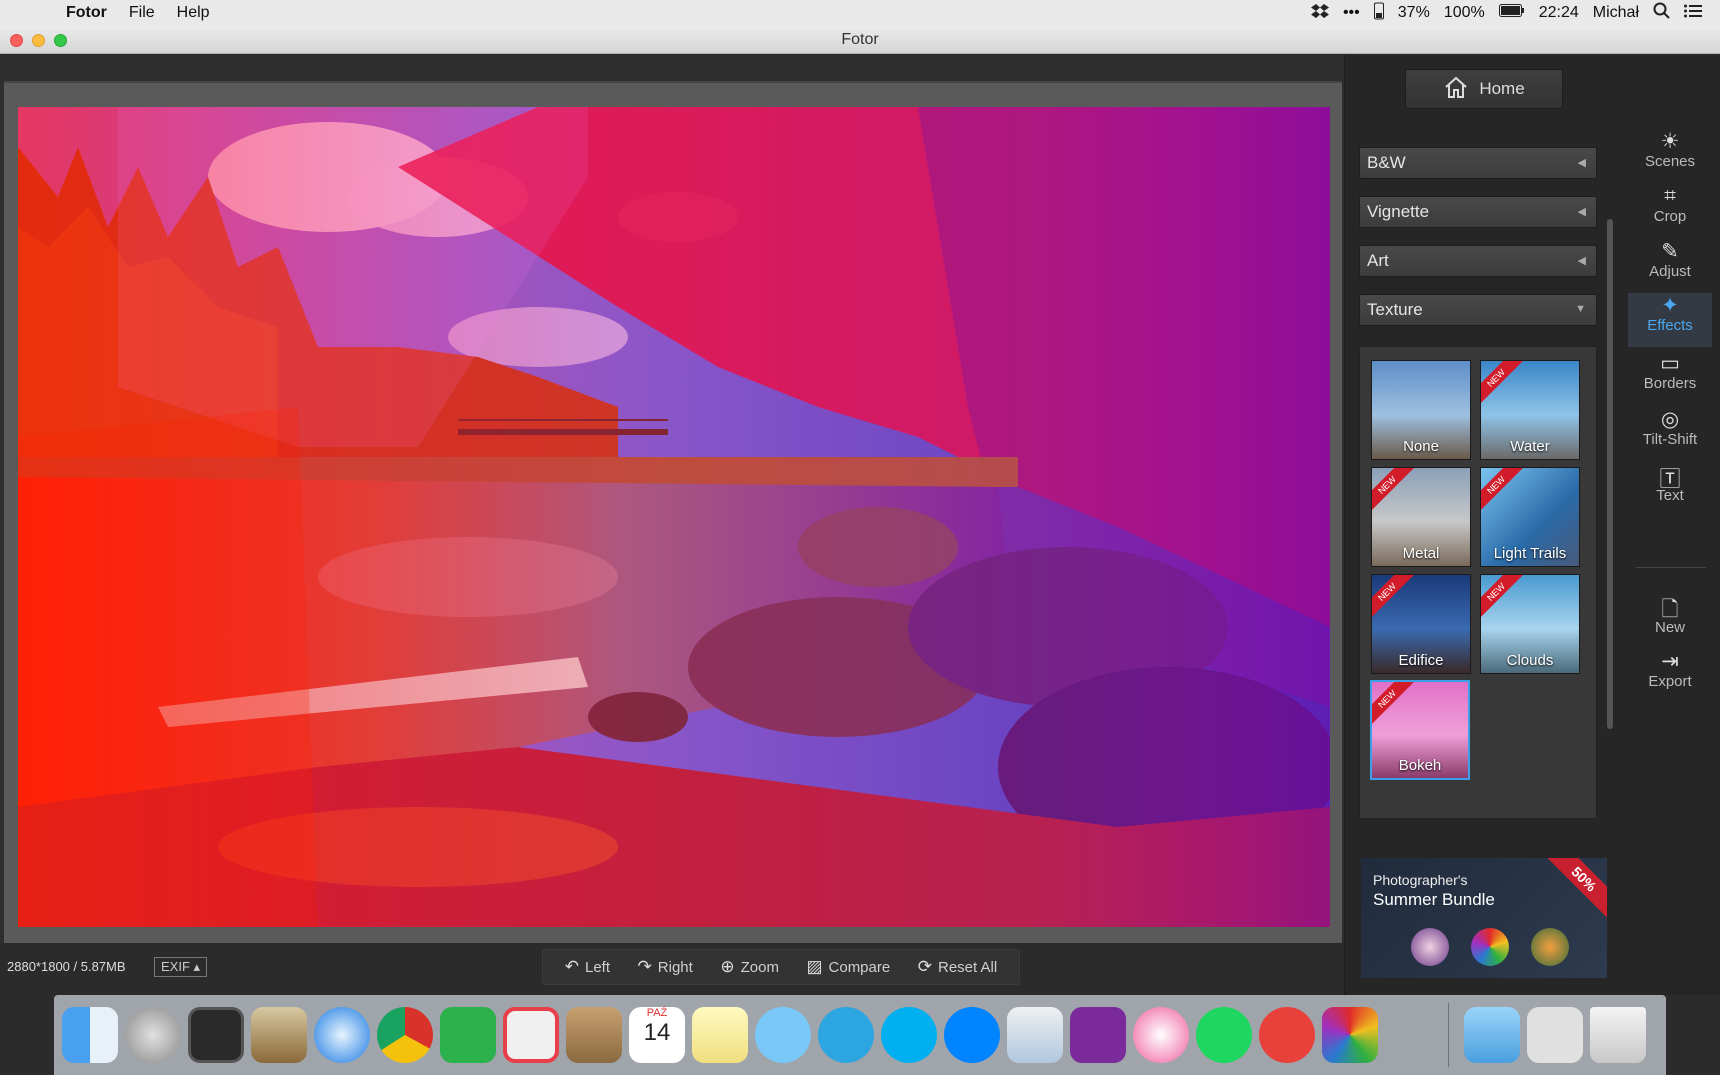  What do you see at coordinates (1581, 212) in the screenshot?
I see `collapse-arrow-icon: ◀` at bounding box center [1581, 212].